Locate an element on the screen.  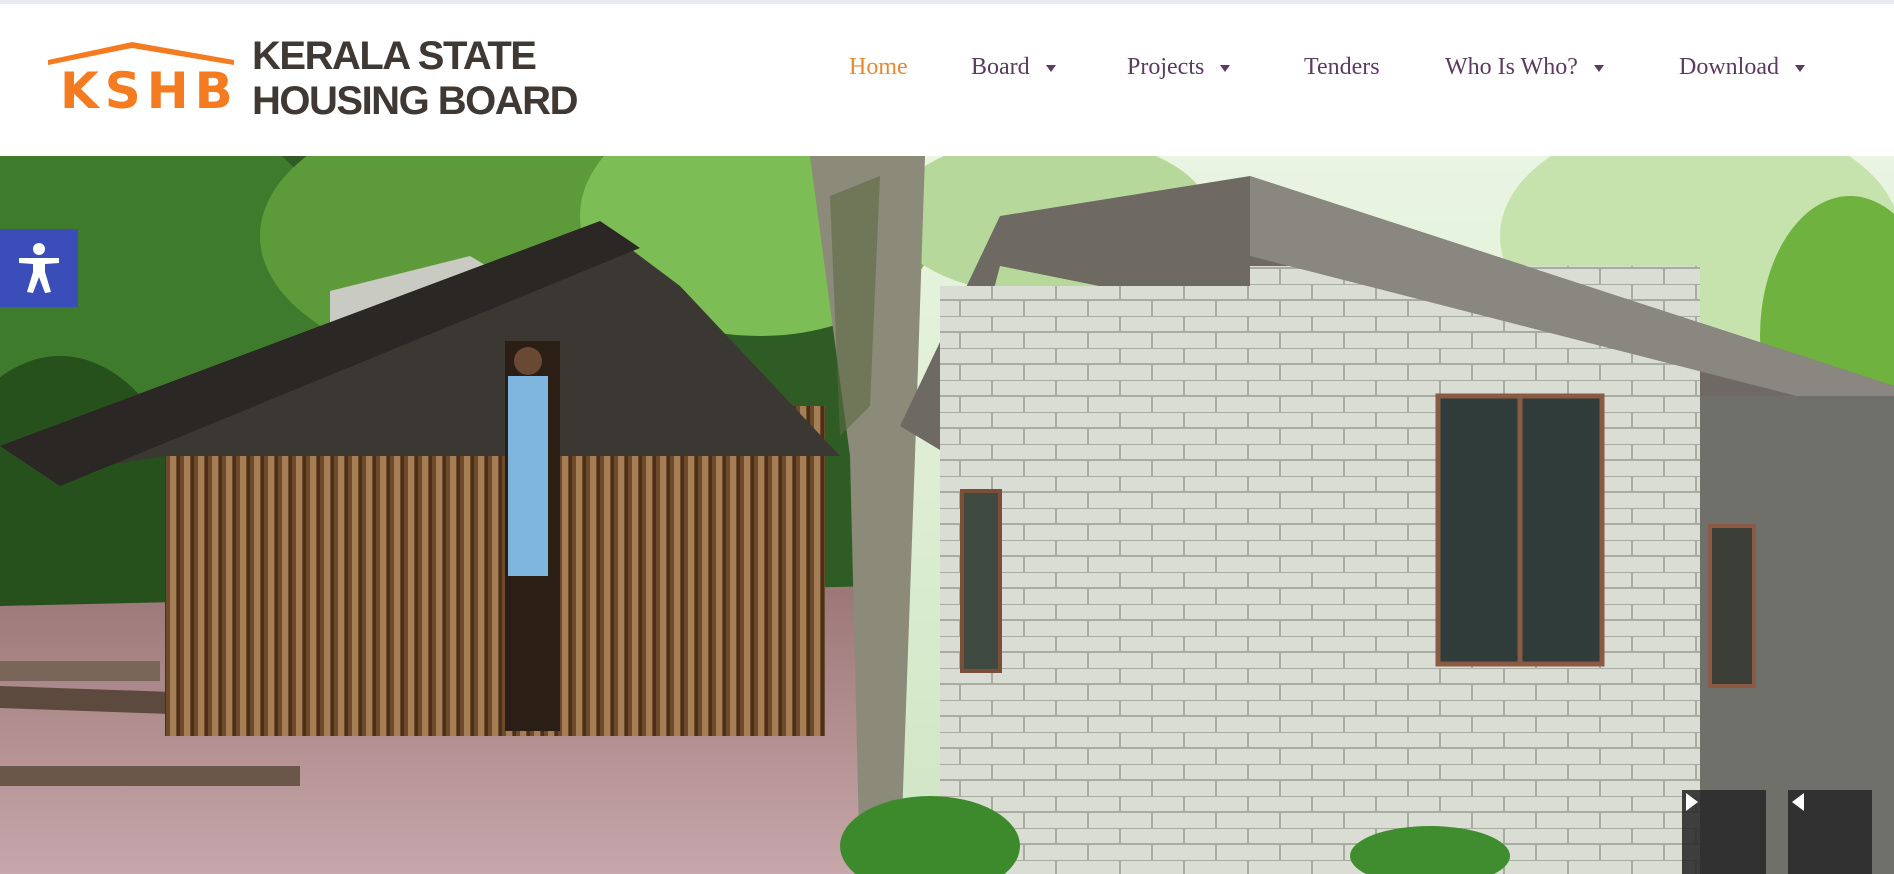
caret-left-icon is located at coordinates (1798, 802).